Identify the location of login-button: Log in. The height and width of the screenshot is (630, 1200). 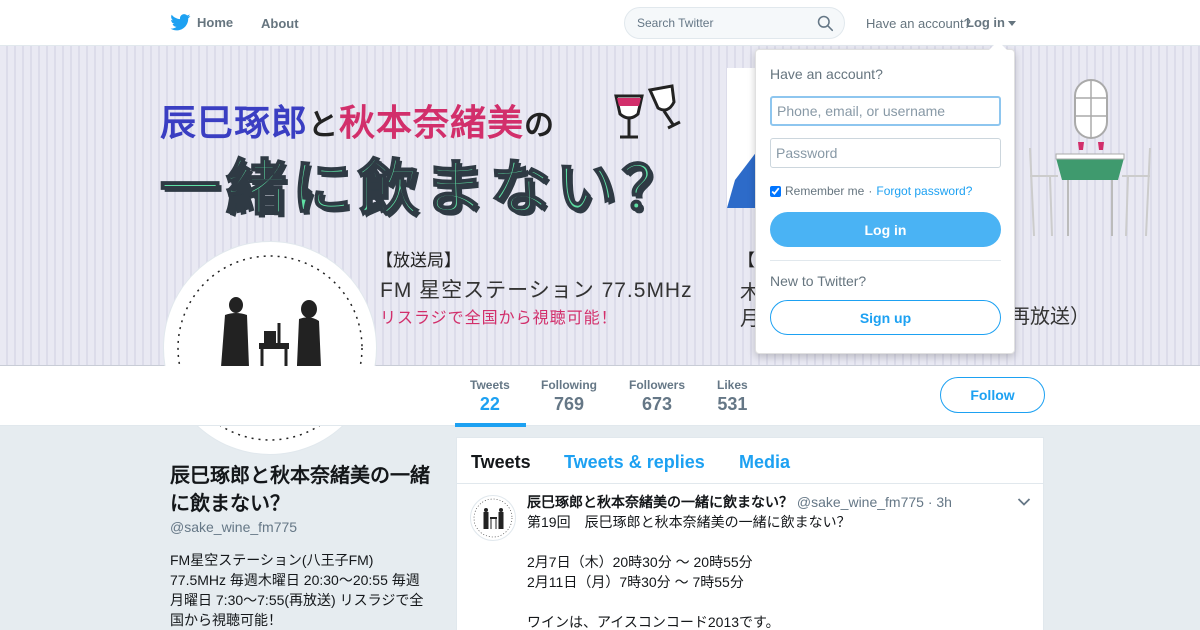
(885, 229).